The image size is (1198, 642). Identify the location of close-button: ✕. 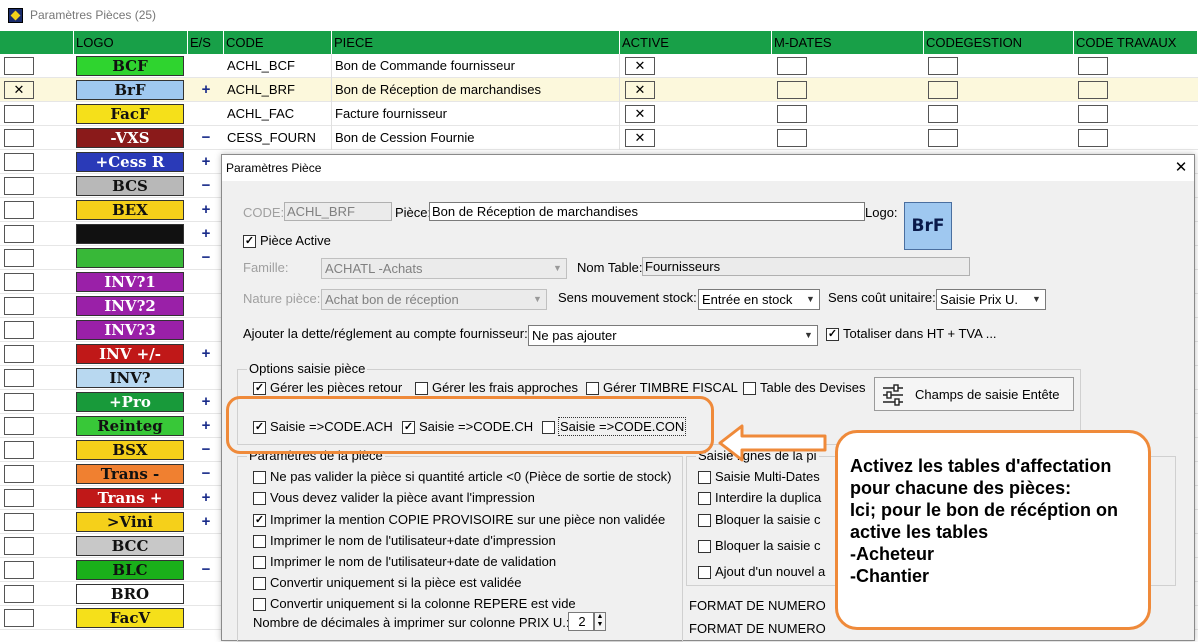
(1181, 168).